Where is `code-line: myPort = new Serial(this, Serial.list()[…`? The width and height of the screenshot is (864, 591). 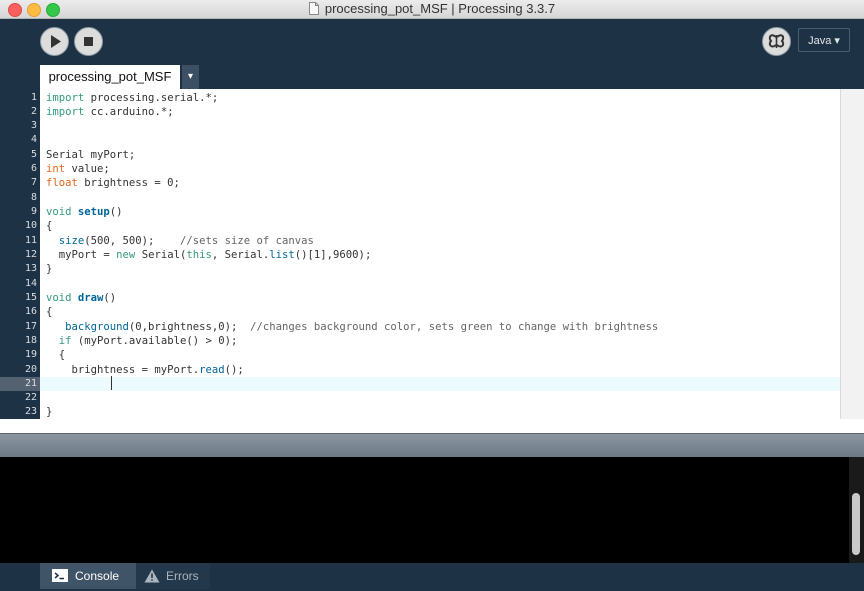
code-line: myPort = new Serial(this, Serial.list()[… is located at coordinates (209, 255).